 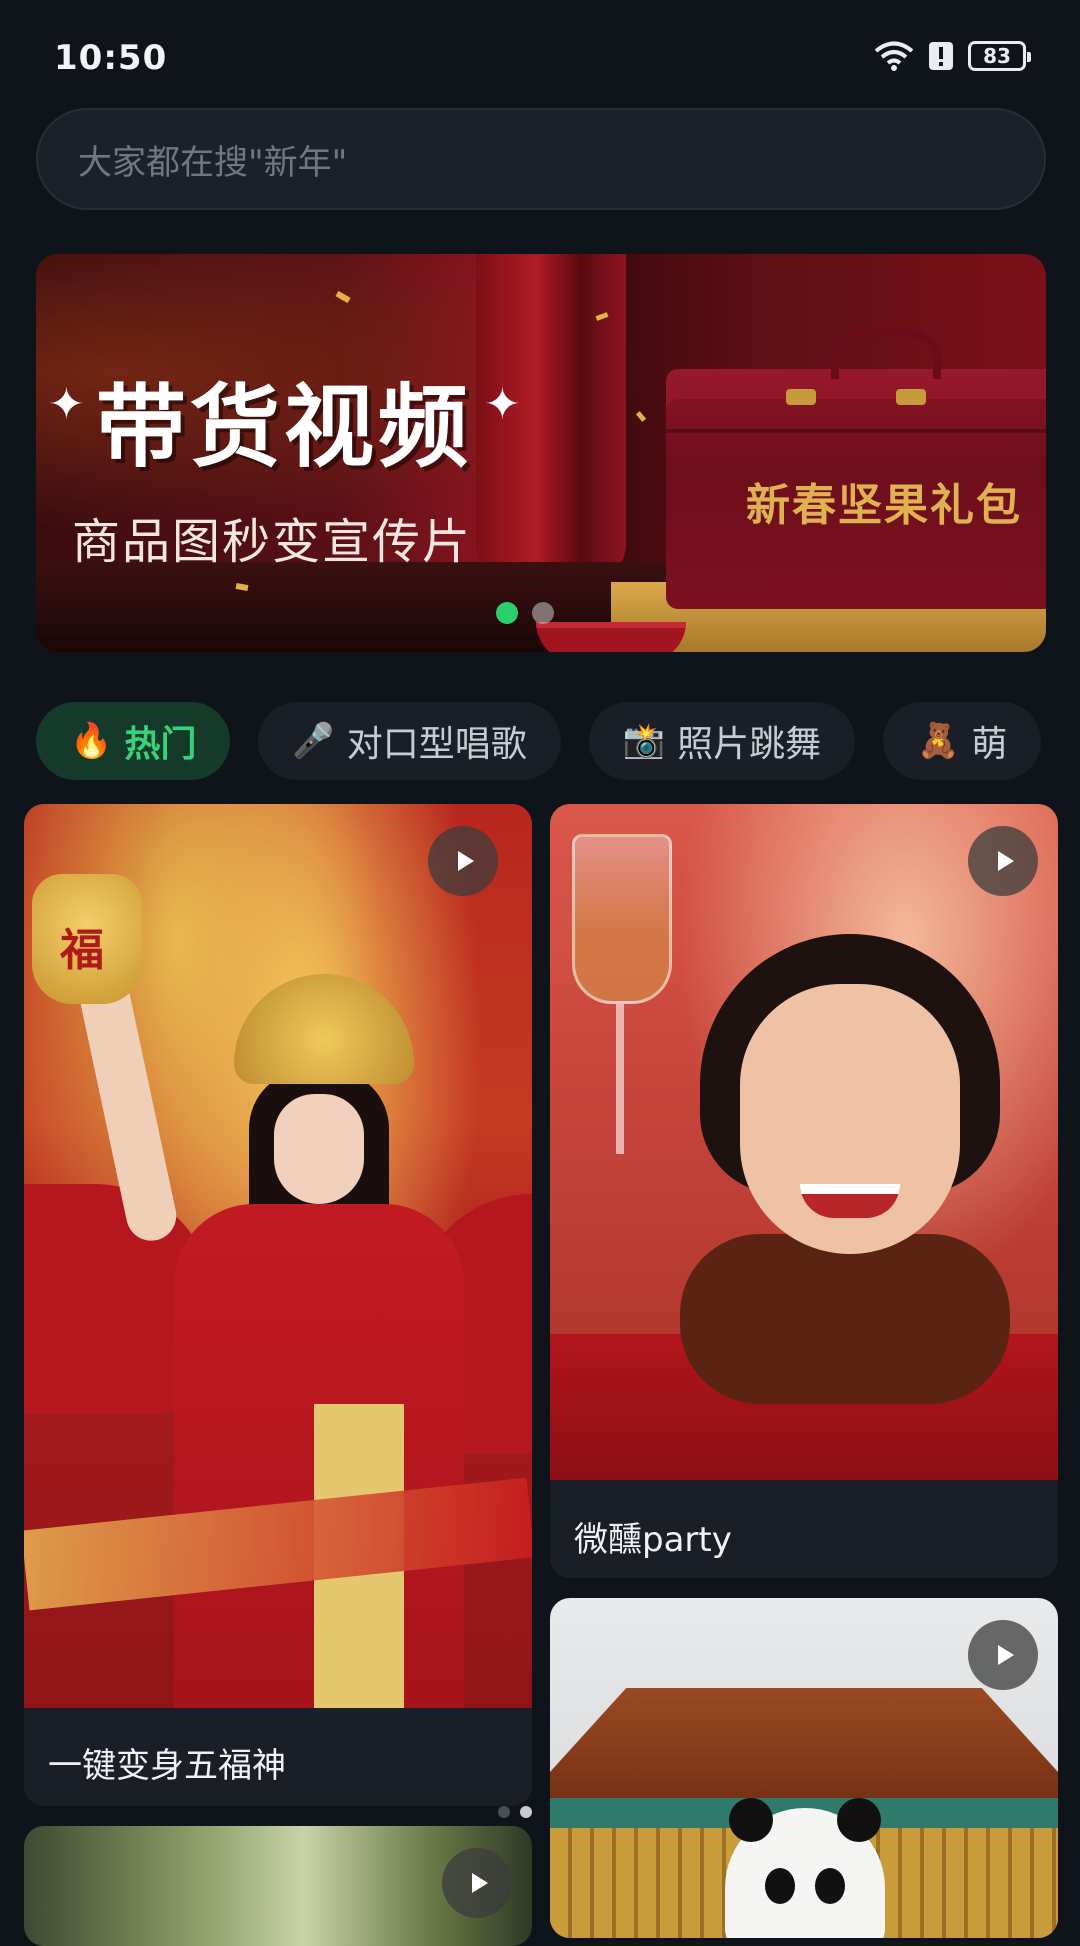 I want to click on tab-lip-sync: 🎤 对口型唱歌, so click(x=409, y=741).